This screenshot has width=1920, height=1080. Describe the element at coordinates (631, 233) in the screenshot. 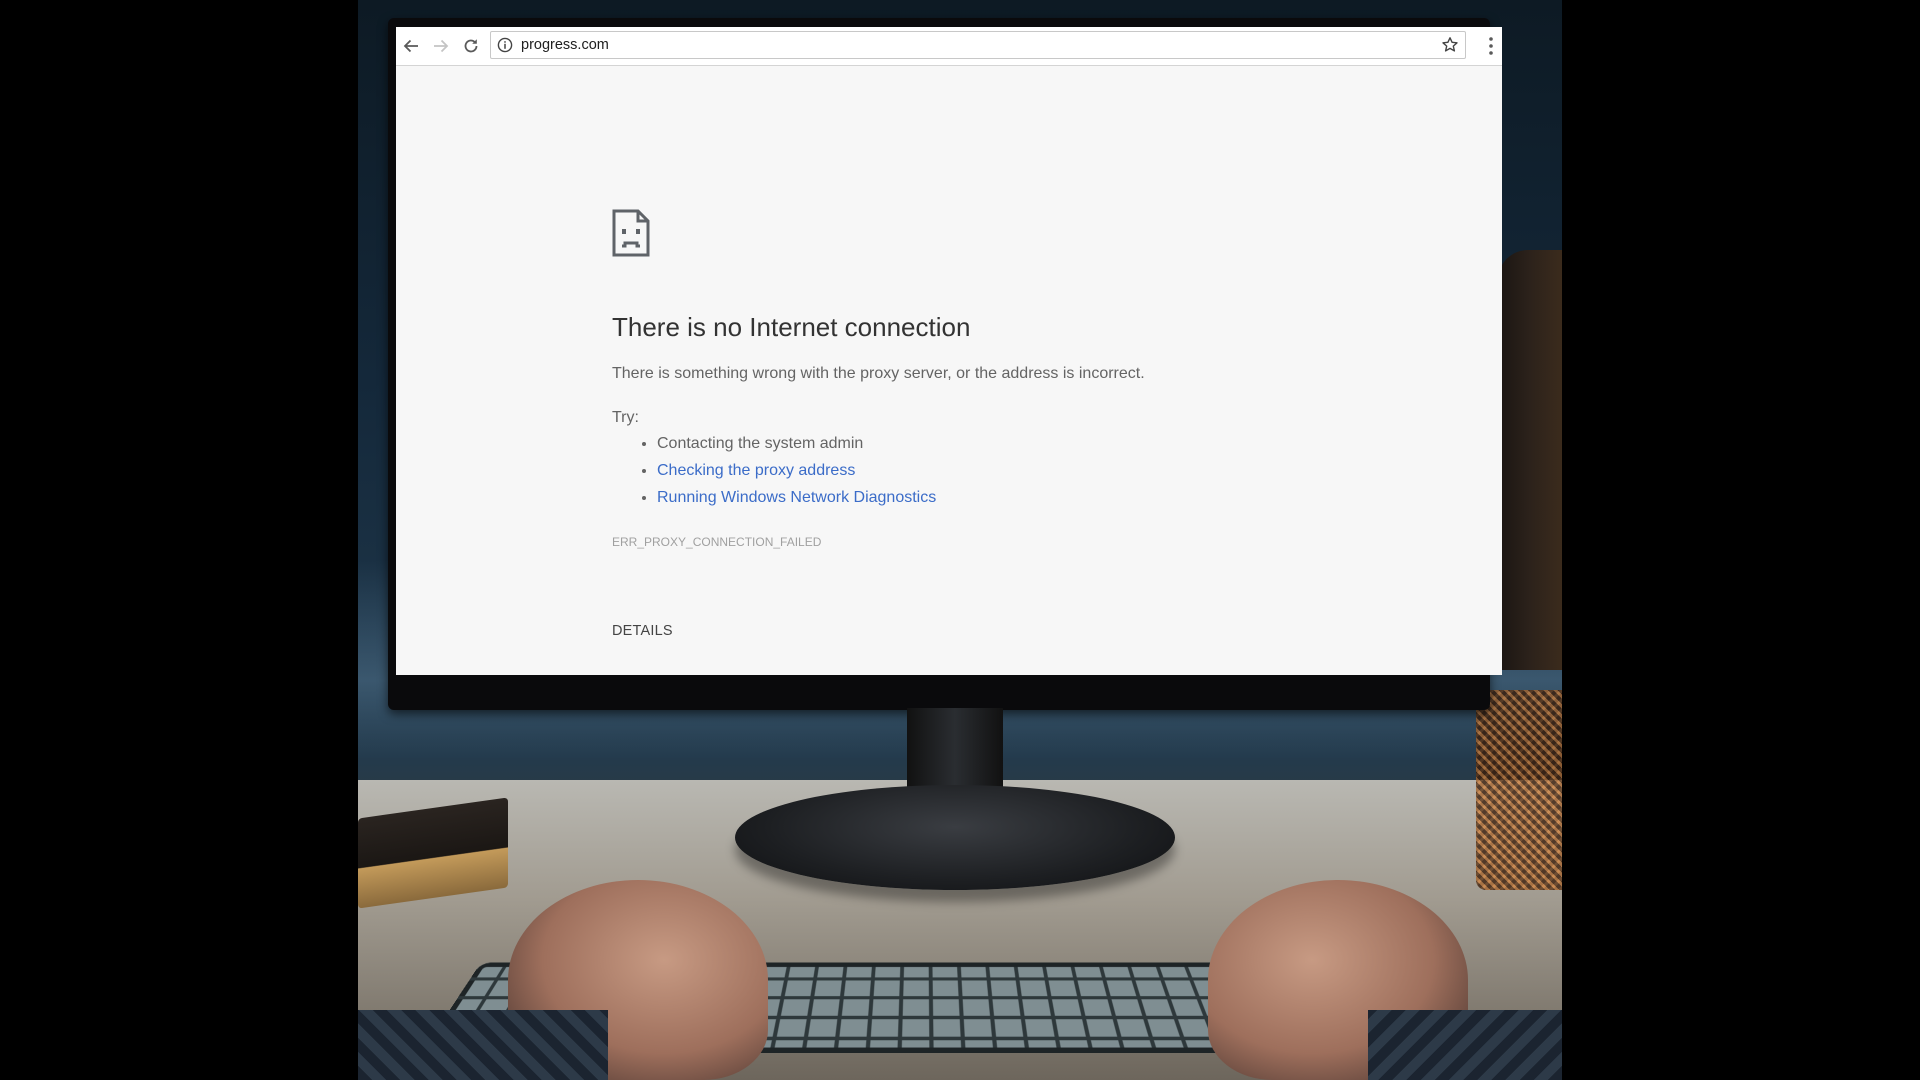

I see `sad-page-icon` at that location.